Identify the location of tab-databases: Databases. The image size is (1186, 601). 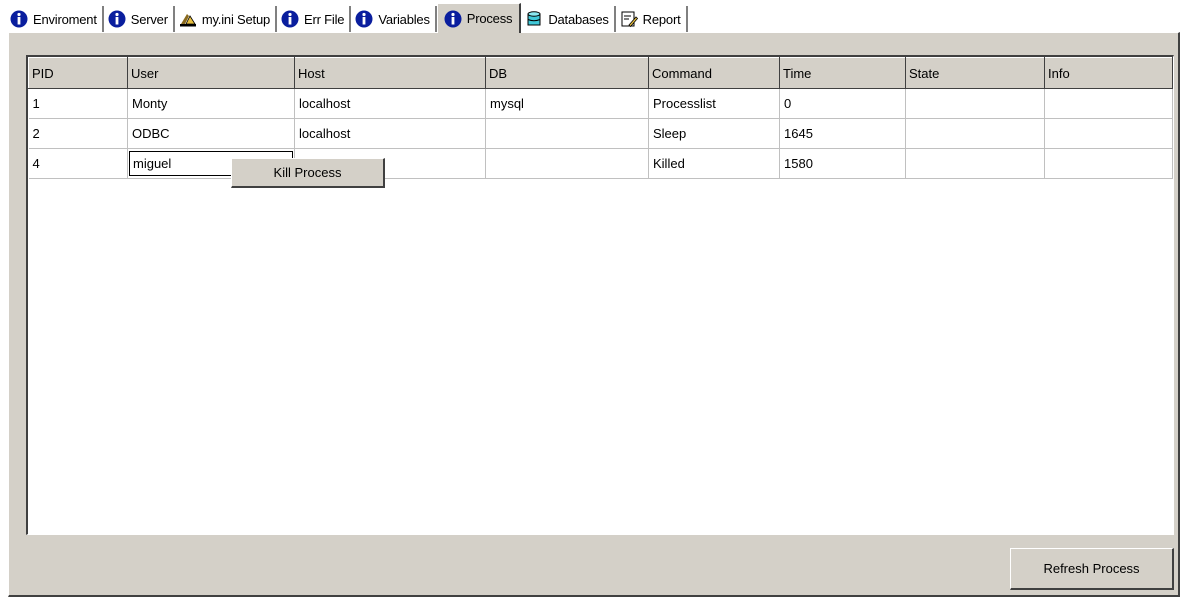
(568, 19).